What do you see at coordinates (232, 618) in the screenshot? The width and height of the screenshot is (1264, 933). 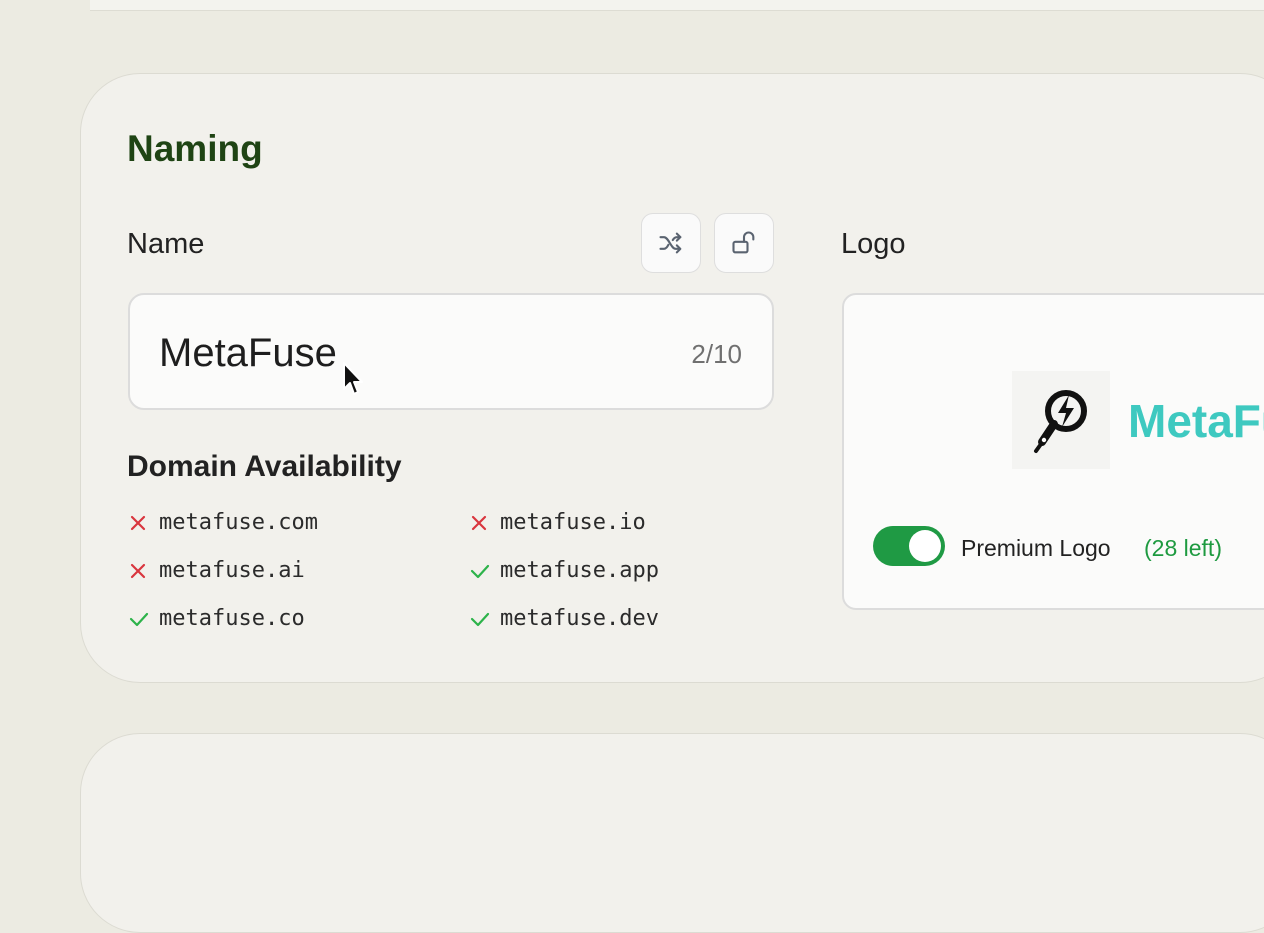 I see `domain-name: metafuse.co` at bounding box center [232, 618].